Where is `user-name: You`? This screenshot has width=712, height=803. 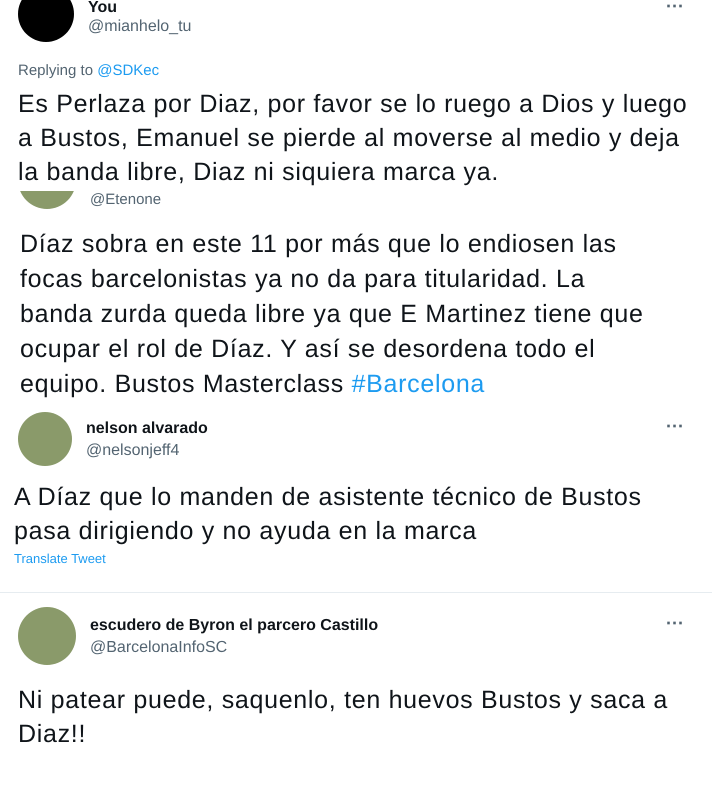 user-name: You is located at coordinates (370, 8).